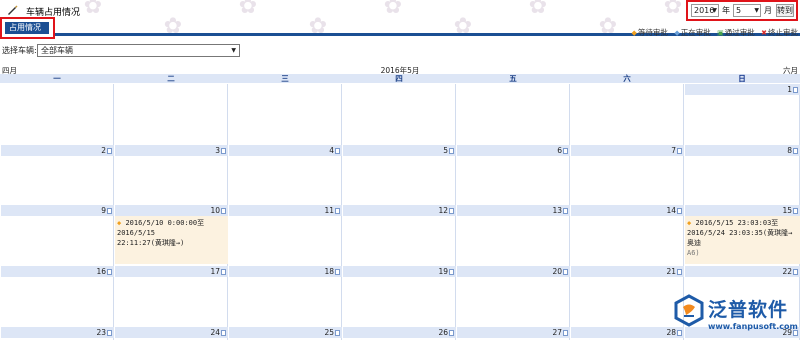 This screenshot has width=800, height=340. What do you see at coordinates (285, 271) in the screenshot?
I see `day-number: 18` at bounding box center [285, 271].